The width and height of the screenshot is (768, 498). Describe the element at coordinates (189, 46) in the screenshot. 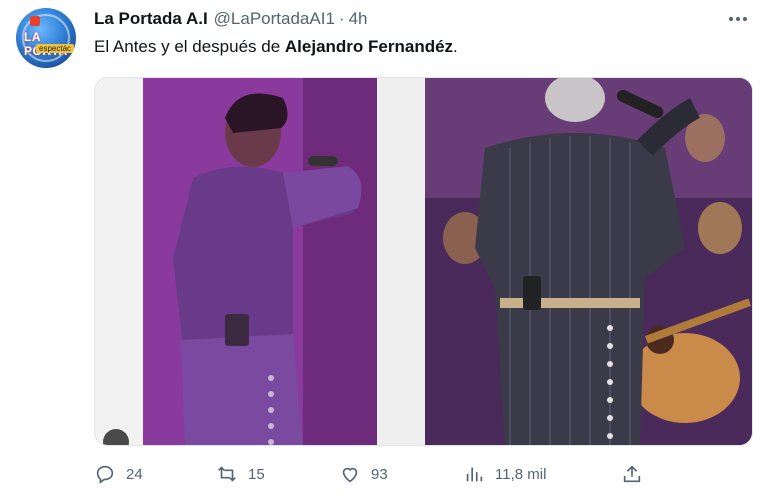

I see `tweet-text-prefix: El Antes y el después de` at that location.